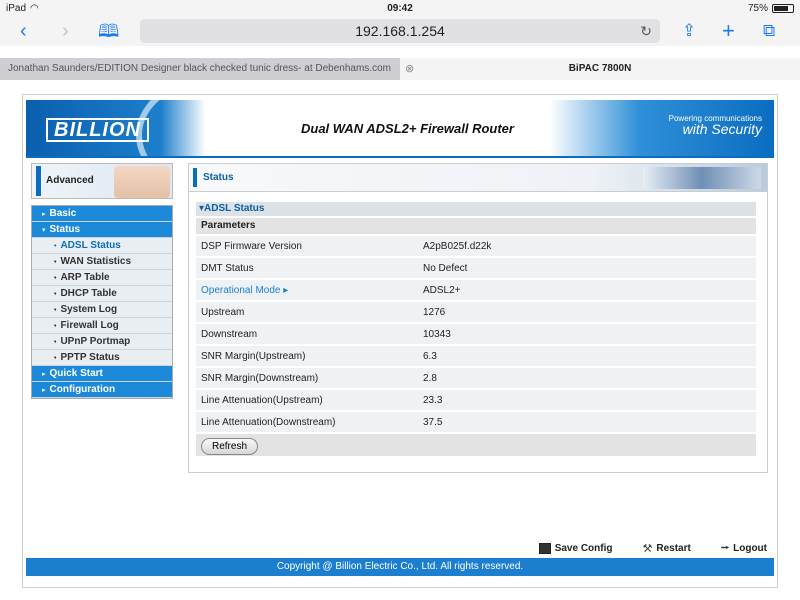  Describe the element at coordinates (223, 312) in the screenshot. I see `param-name-text: Upstream` at that location.